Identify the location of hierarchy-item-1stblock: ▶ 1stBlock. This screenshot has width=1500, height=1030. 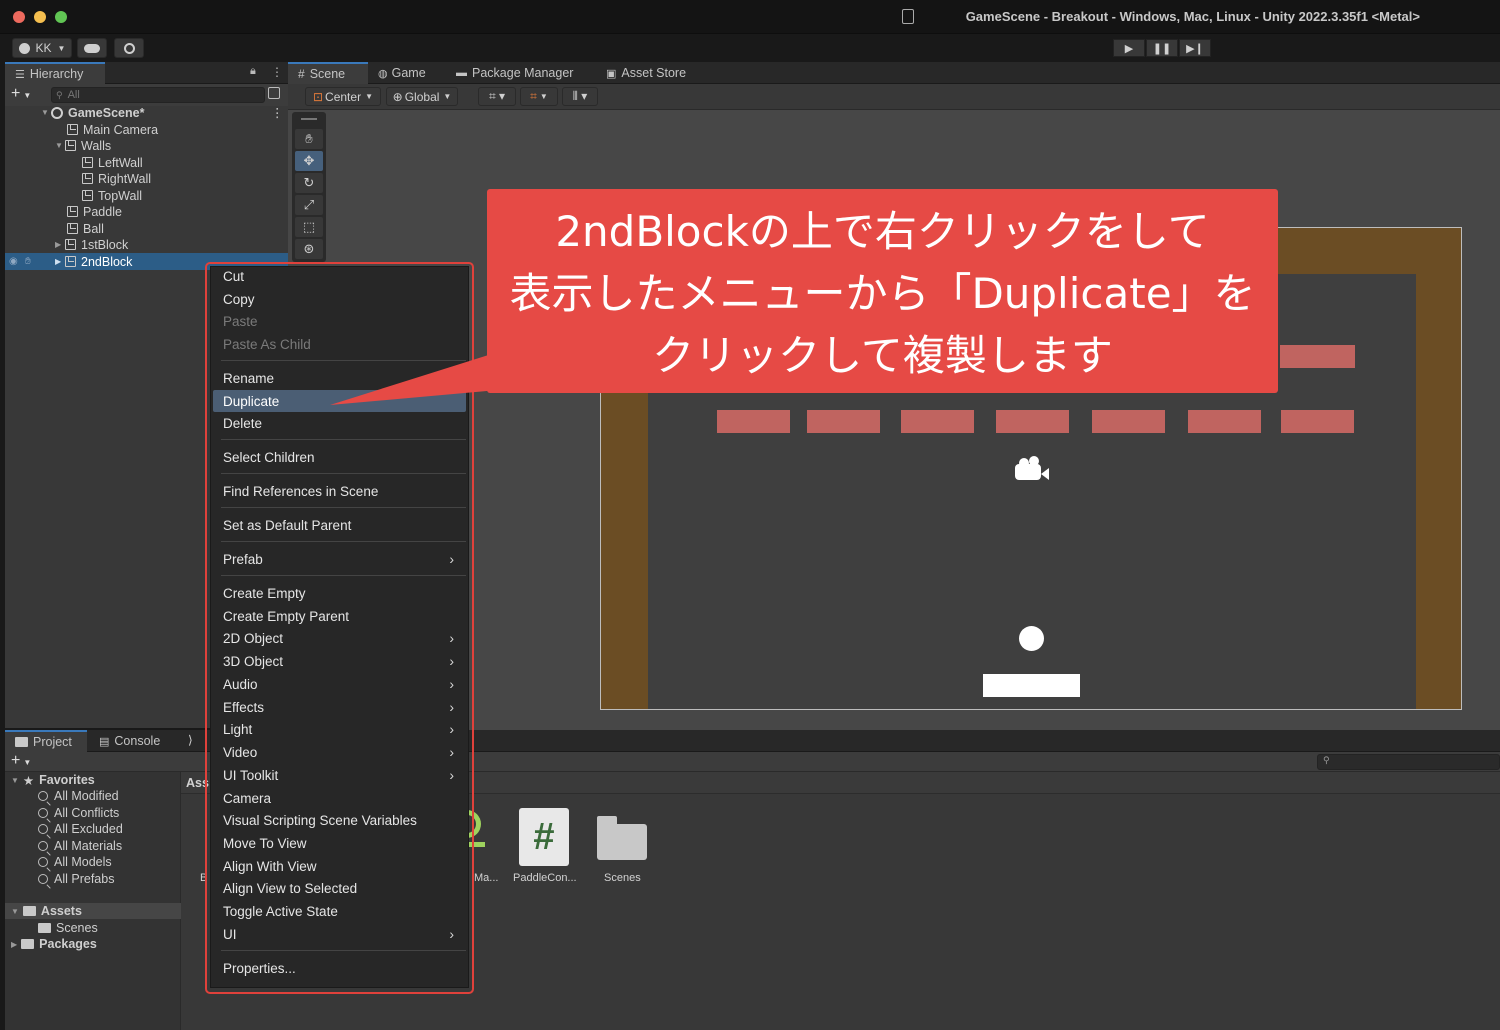
(146, 244).